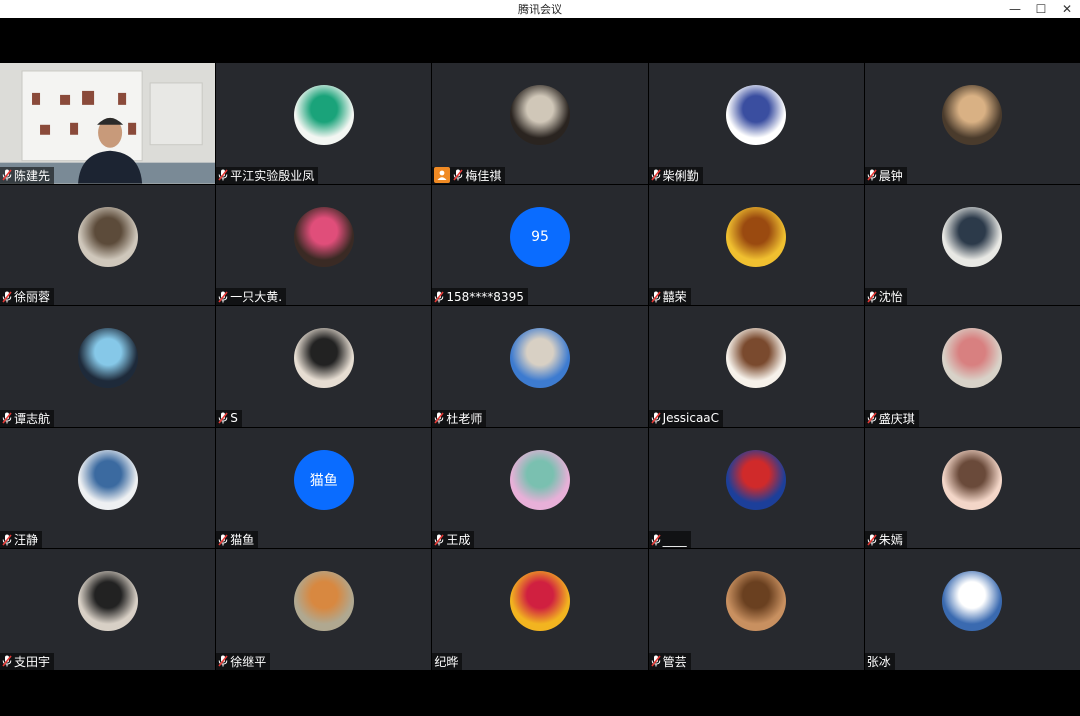  Describe the element at coordinates (540, 123) in the screenshot. I see `participant-tile: 梅佳祺` at that location.